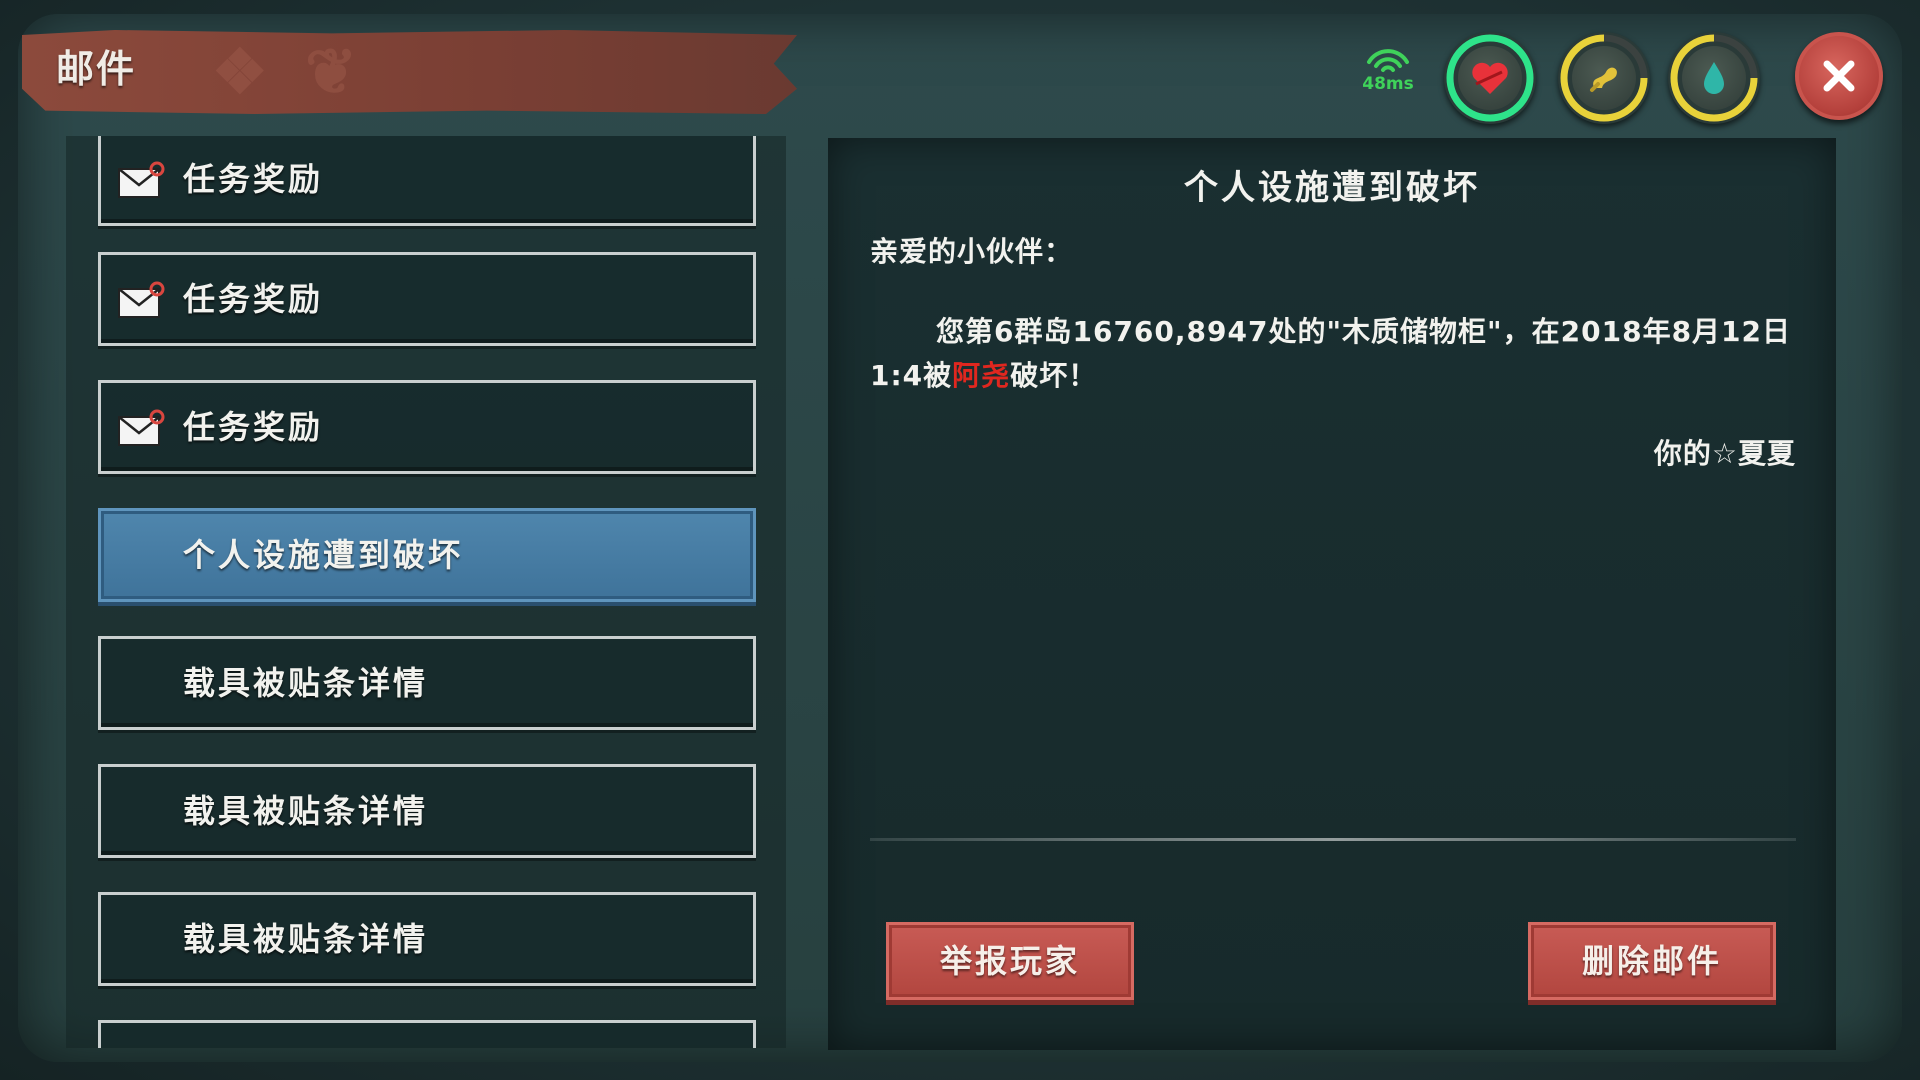 The width and height of the screenshot is (1920, 1080). Describe the element at coordinates (972, 251) in the screenshot. I see `mail-greeting: 亲爱的小伙伴：` at that location.